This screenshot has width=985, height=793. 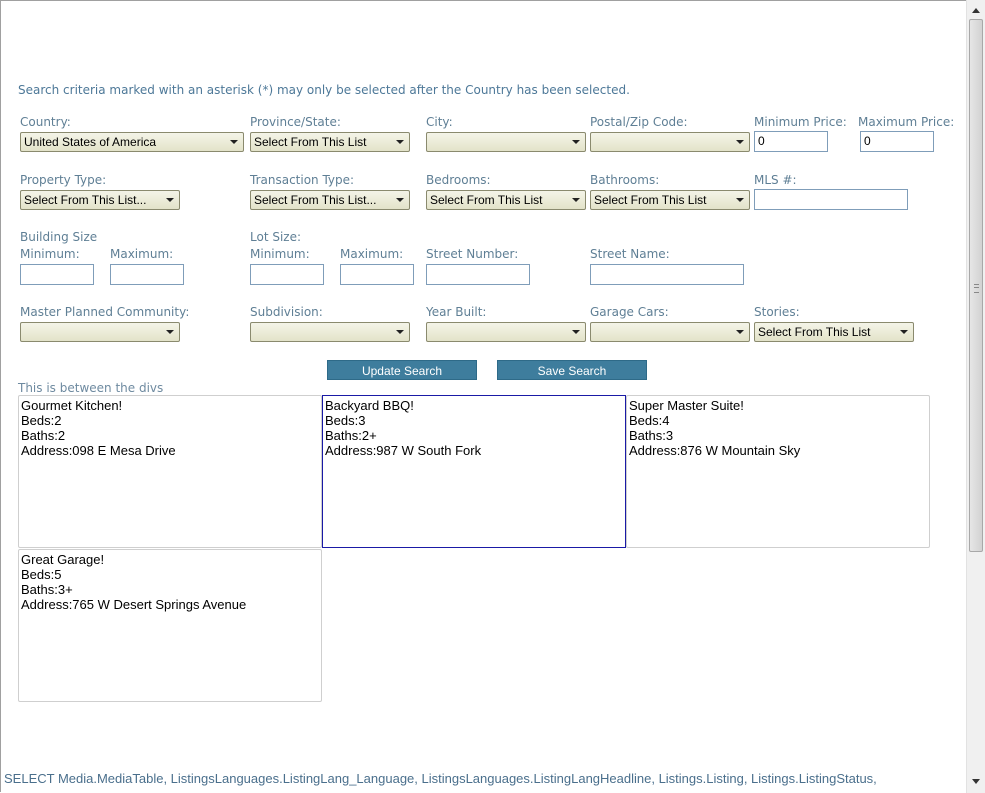 What do you see at coordinates (91, 388) in the screenshot?
I see `between-divs-text: This is between the divs` at bounding box center [91, 388].